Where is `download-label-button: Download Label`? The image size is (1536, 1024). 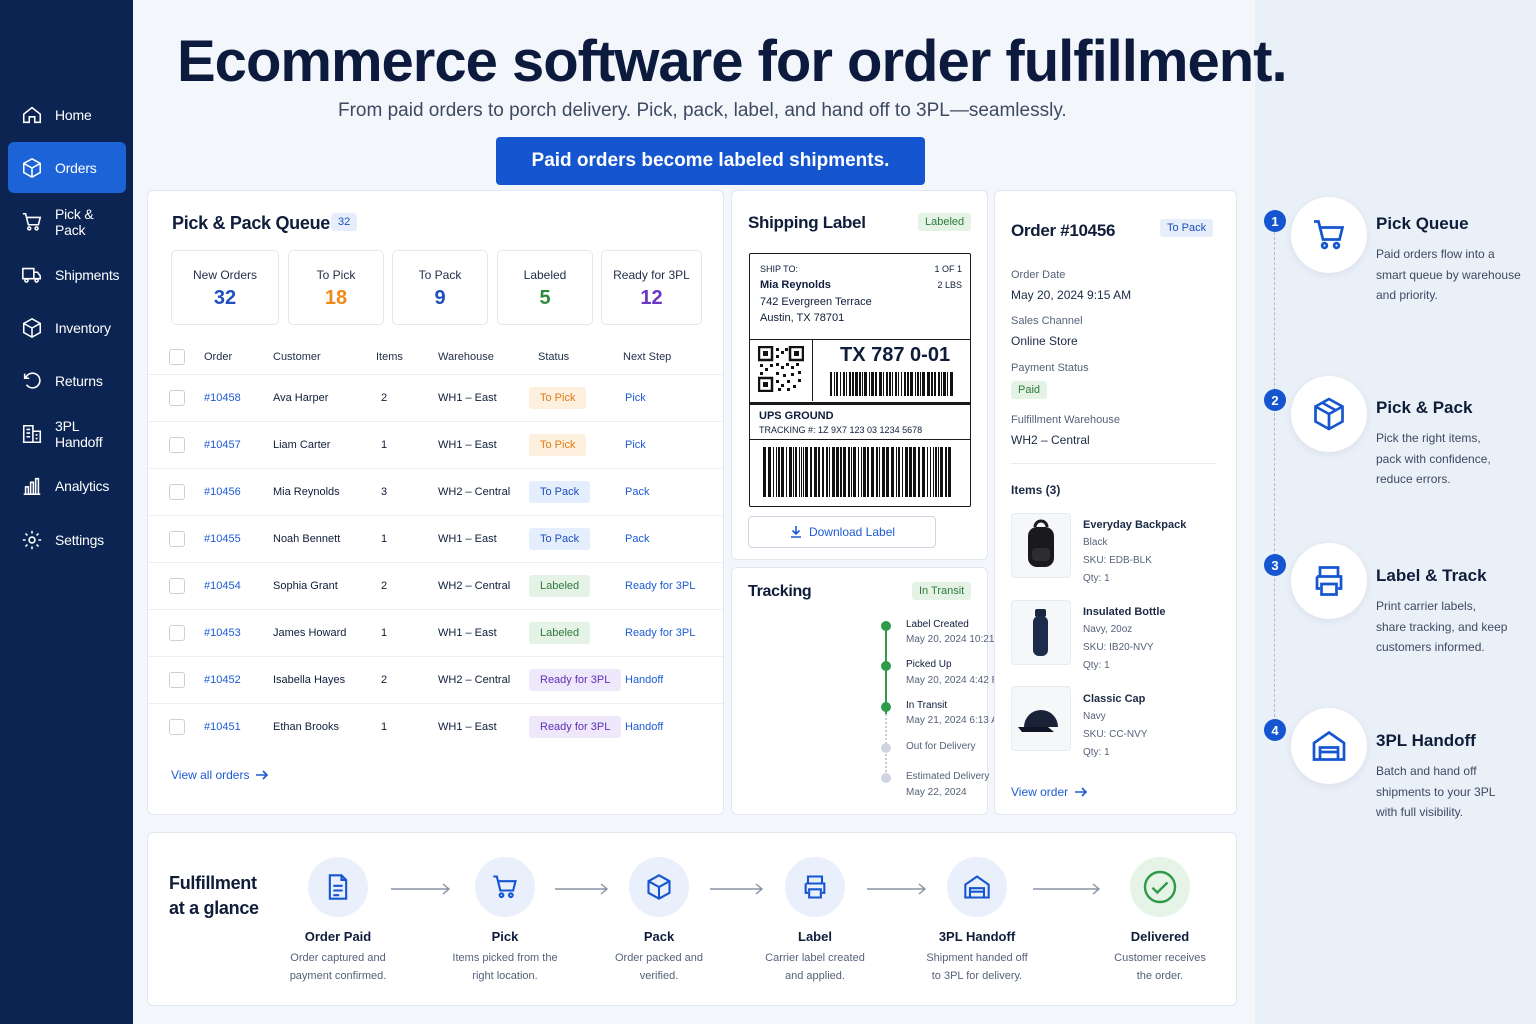 download-label-button: Download Label is located at coordinates (842, 532).